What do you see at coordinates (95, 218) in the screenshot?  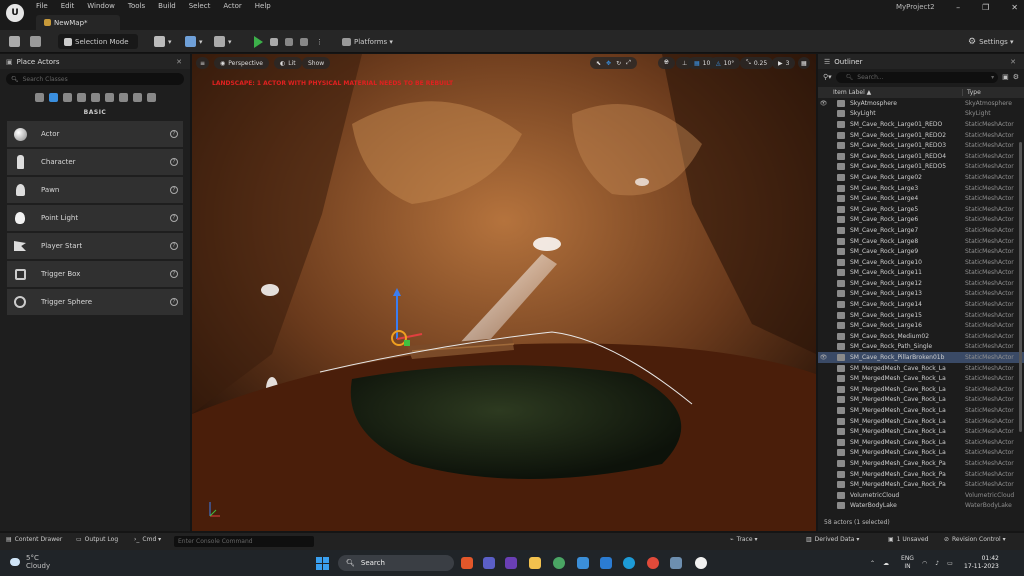 I see `actor-item-point-light: Point Light ?` at bounding box center [95, 218].